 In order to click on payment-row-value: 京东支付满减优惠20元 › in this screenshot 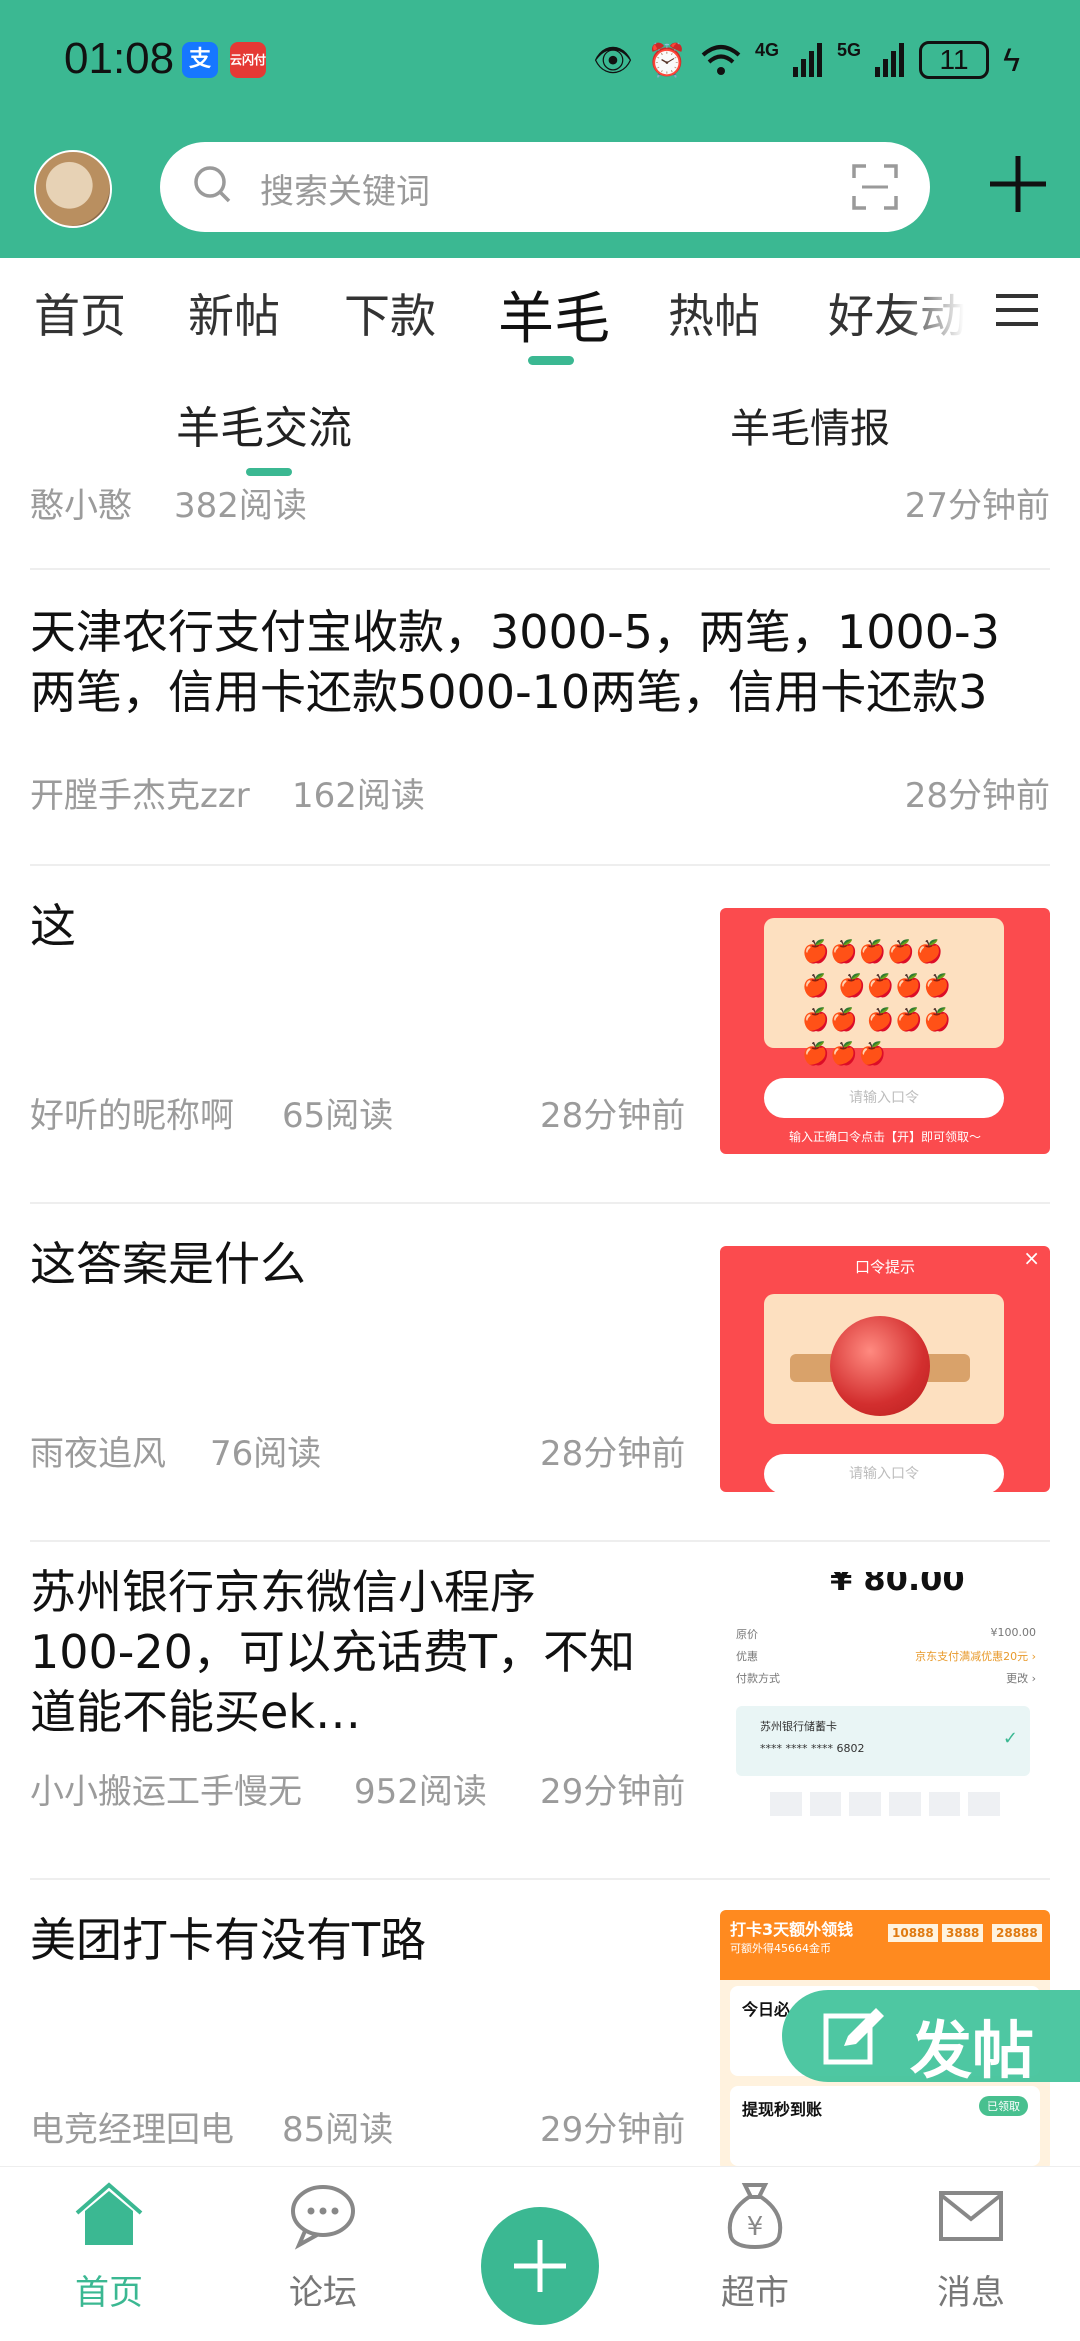, I will do `click(975, 1656)`.